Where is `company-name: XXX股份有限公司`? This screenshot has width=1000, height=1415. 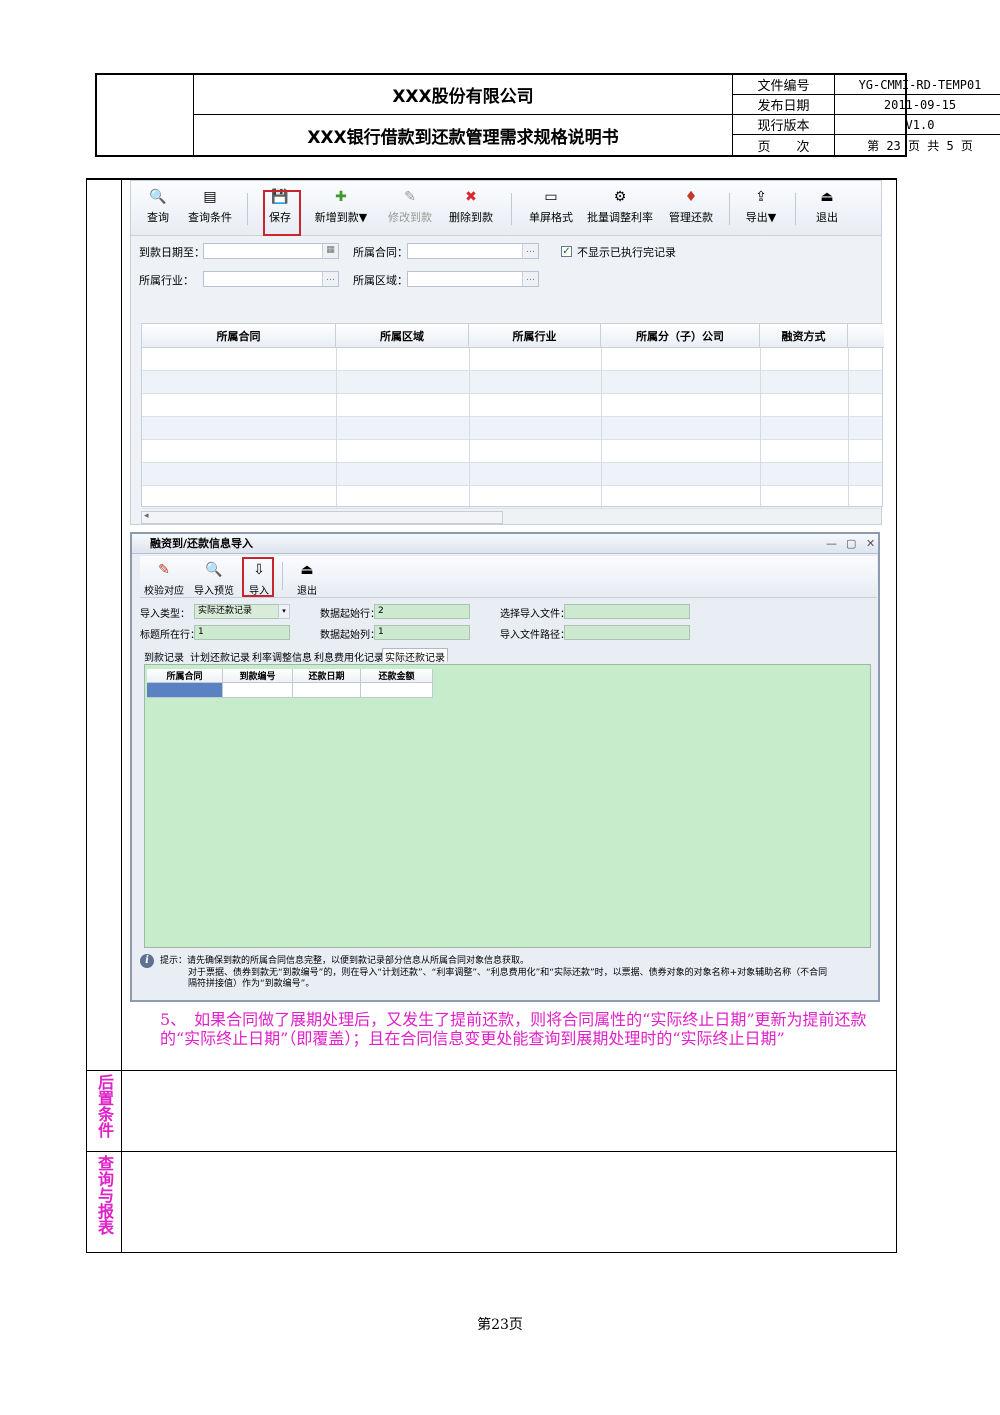
company-name: XXX股份有限公司 is located at coordinates (463, 95).